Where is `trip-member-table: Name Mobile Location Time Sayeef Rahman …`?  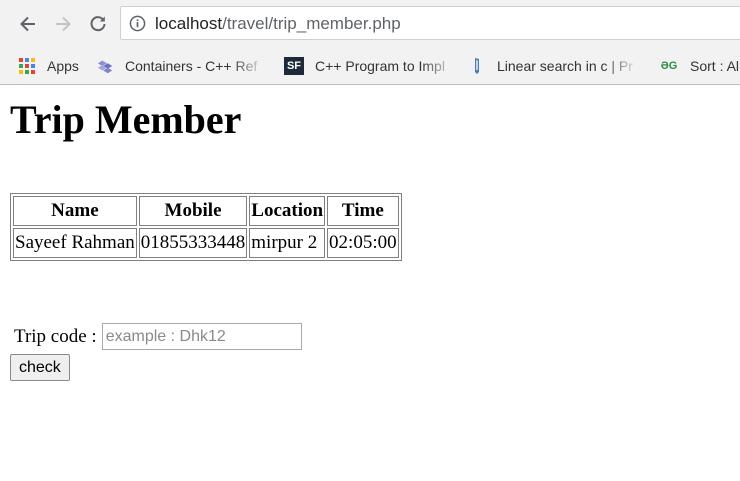
trip-member-table: Name Mobile Location Time Sayeef Rahman … is located at coordinates (206, 227).